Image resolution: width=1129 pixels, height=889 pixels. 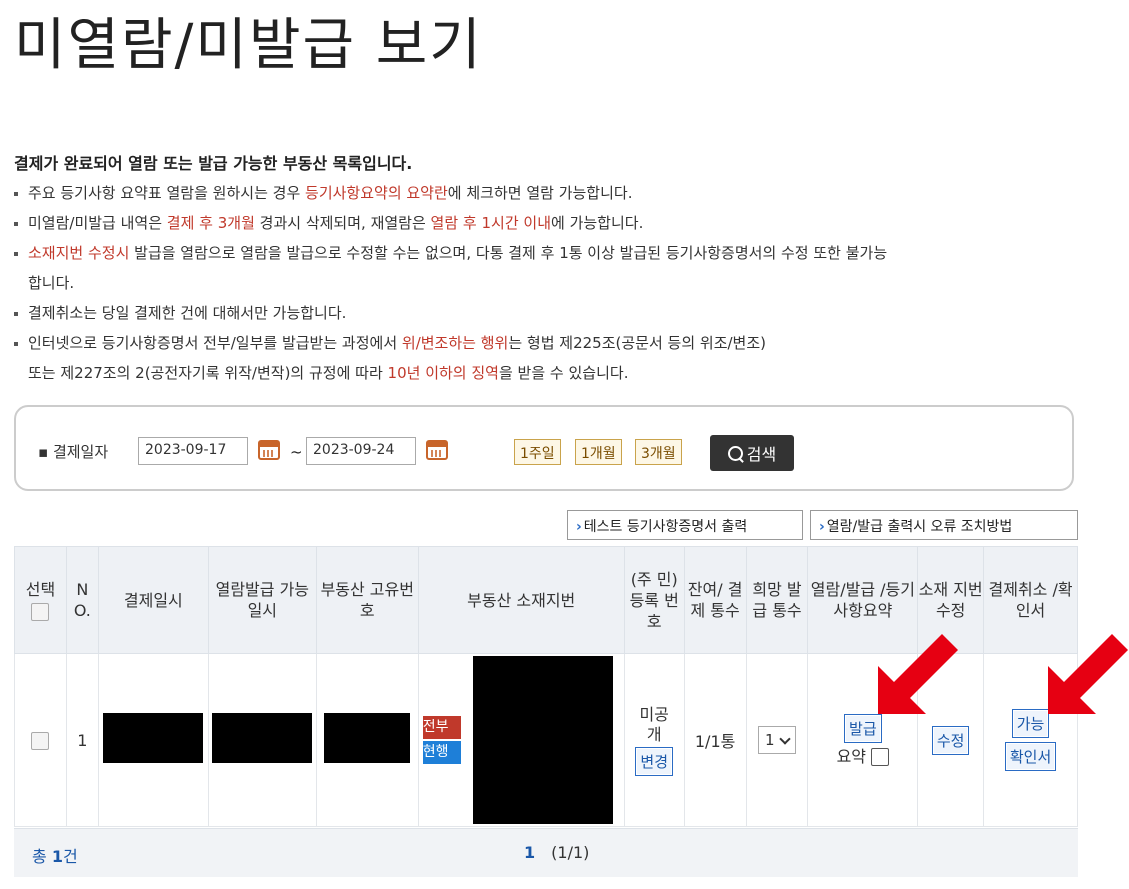 I want to click on test-print-button: 테스트 등기사항증명서 출력, so click(x=685, y=525).